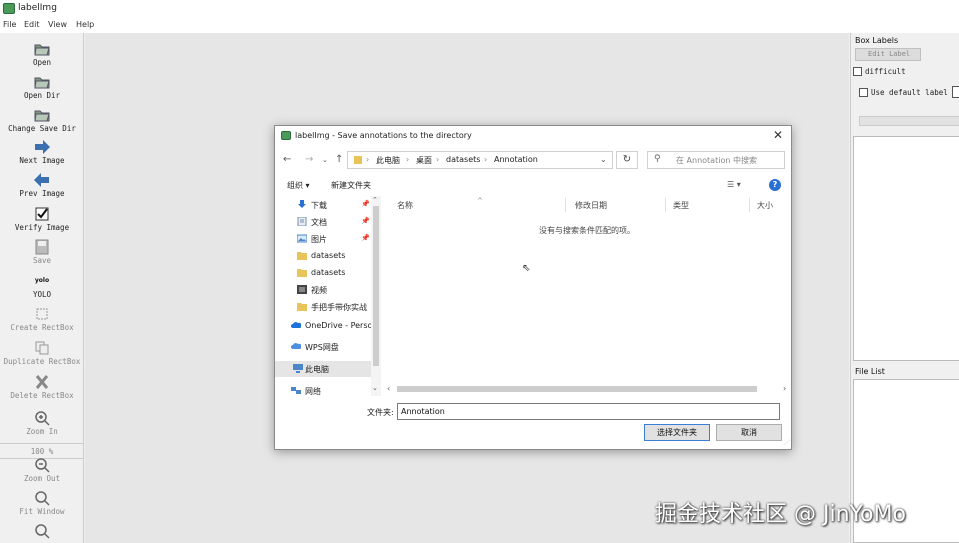 The image size is (959, 543). I want to click on refresh-icon: ↻, so click(627, 160).